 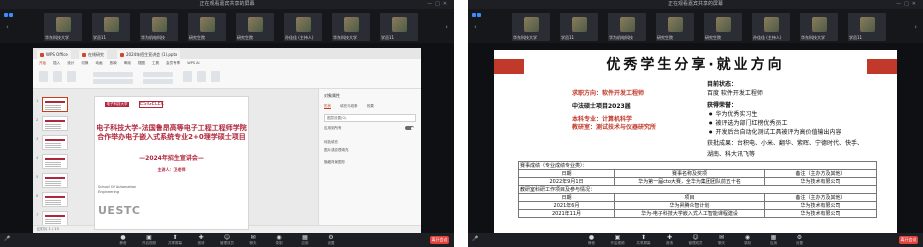 I want to click on tab-online: 在线研究, so click(x=93, y=54).